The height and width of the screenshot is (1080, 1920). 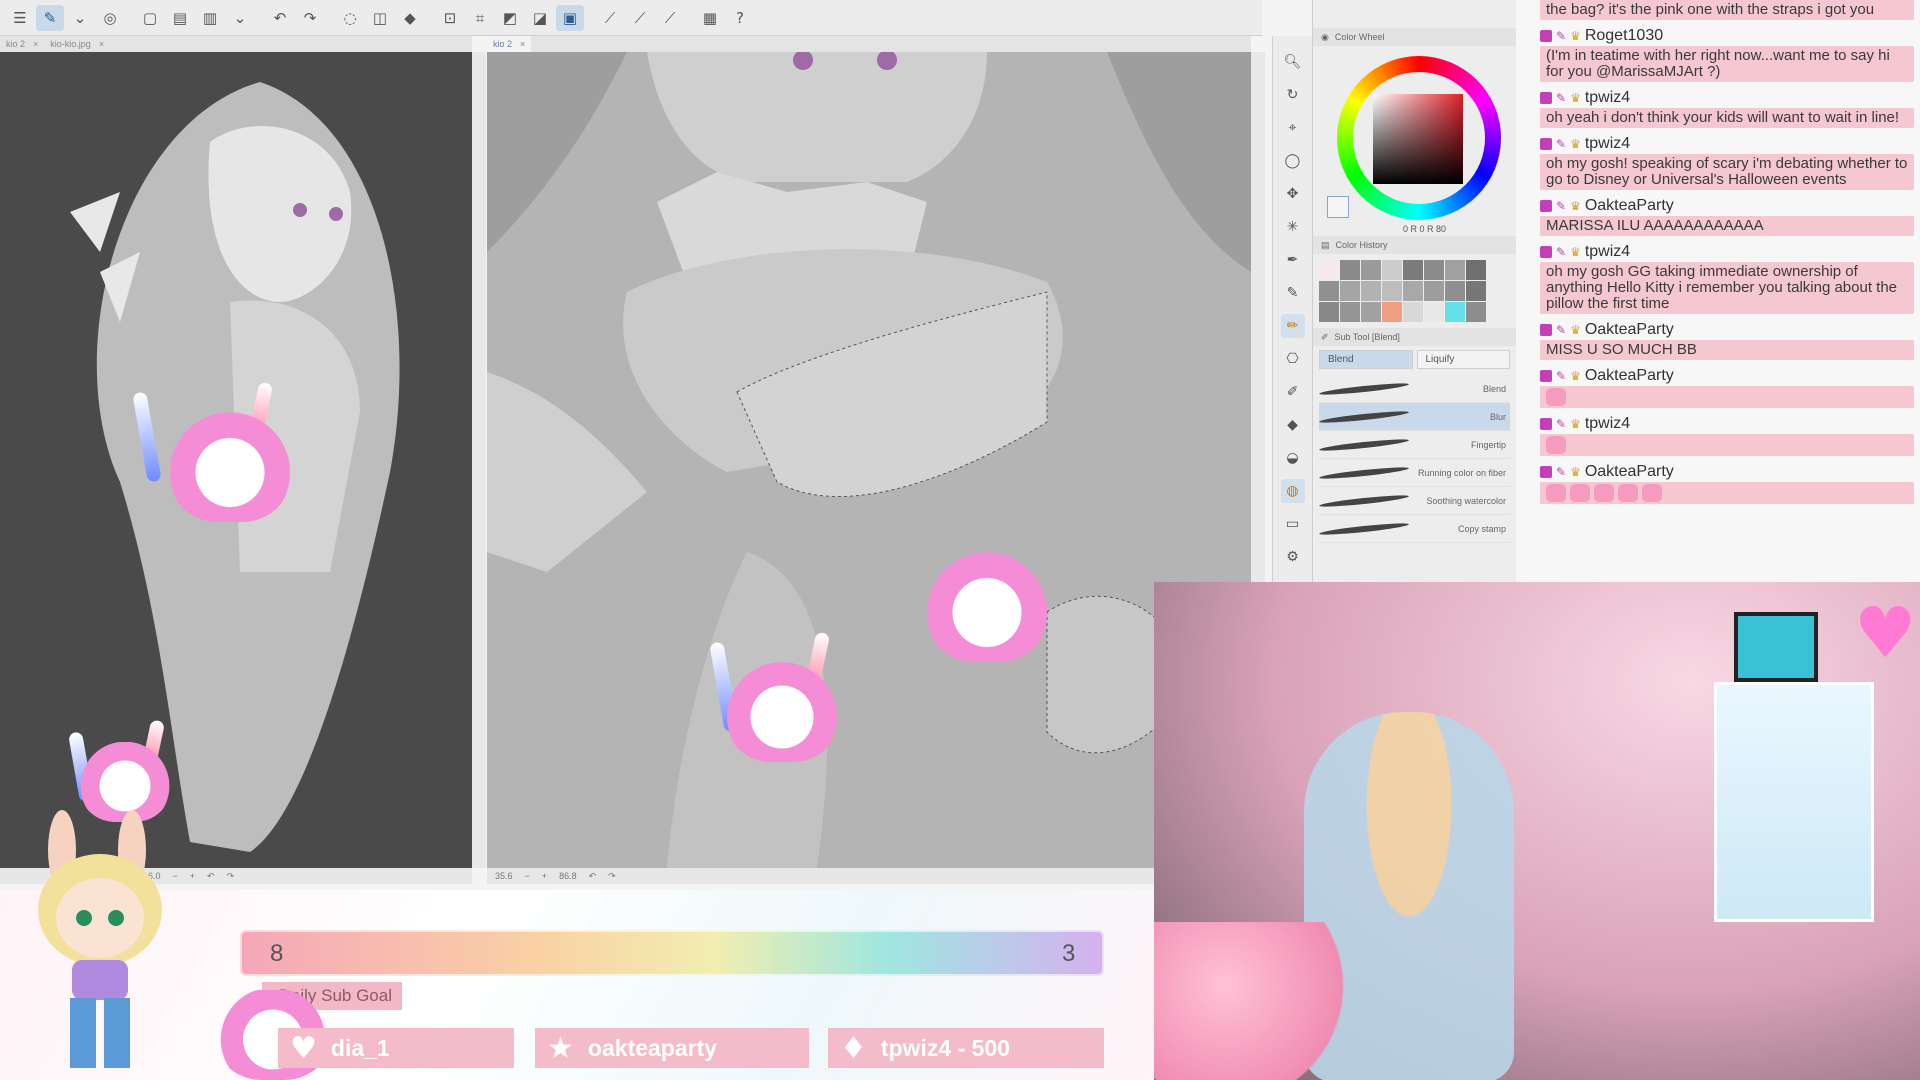 I want to click on eraser-icon: ◆, so click(x=1293, y=425).